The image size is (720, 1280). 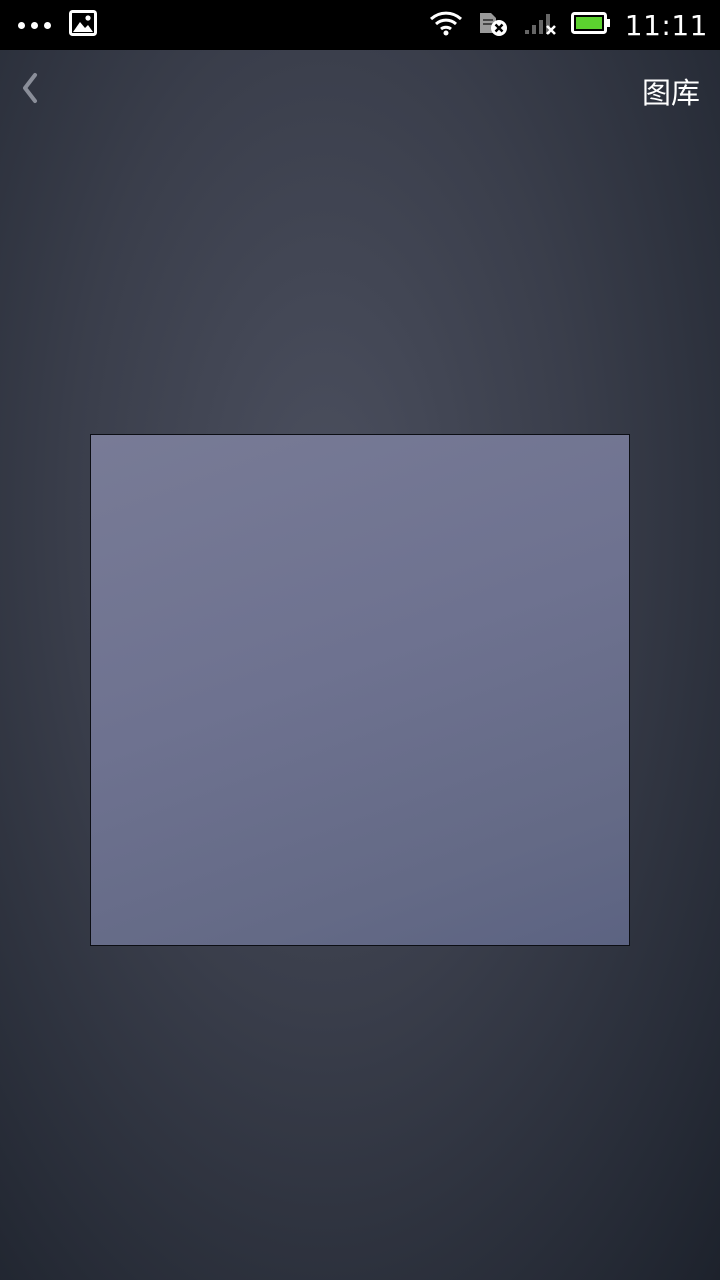 What do you see at coordinates (446, 25) in the screenshot?
I see `wifi-icon` at bounding box center [446, 25].